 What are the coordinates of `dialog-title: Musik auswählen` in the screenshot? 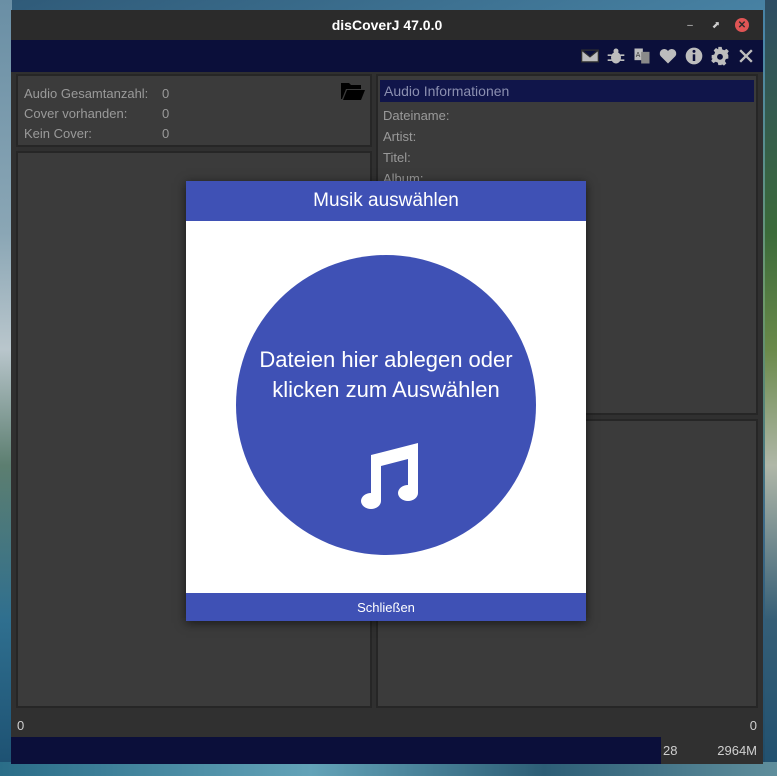 It's located at (386, 201).